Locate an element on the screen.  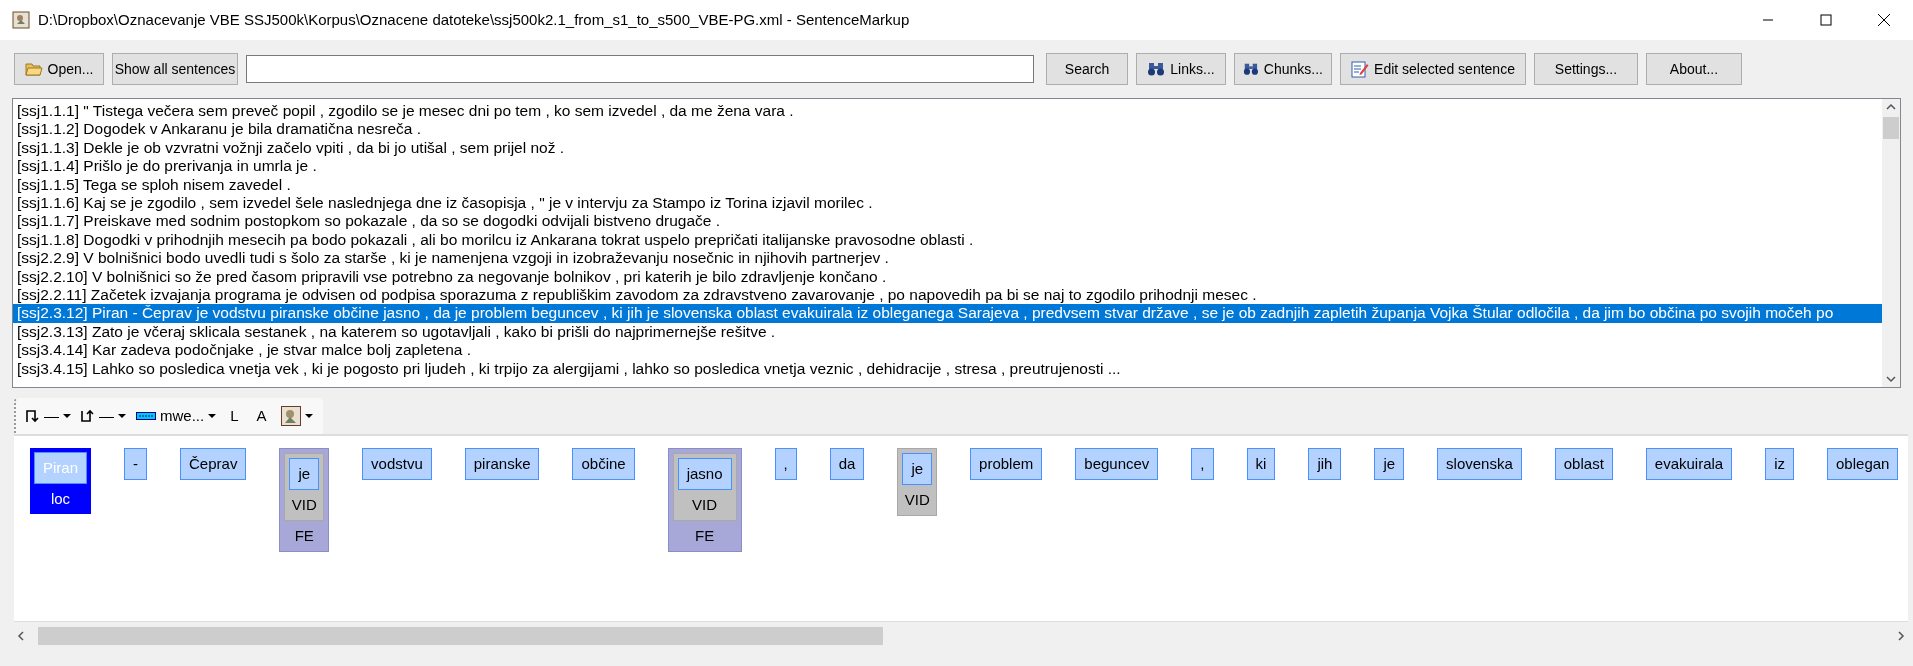
window-title: D:\Dropbox\Oznacevanje VBE SSJ500k\Korpus\Oznacene datoteke\ssj500k2.1_from_s1_to_s500_VBE-PG.xml - SentenceMarkup is located at coordinates (474, 19).